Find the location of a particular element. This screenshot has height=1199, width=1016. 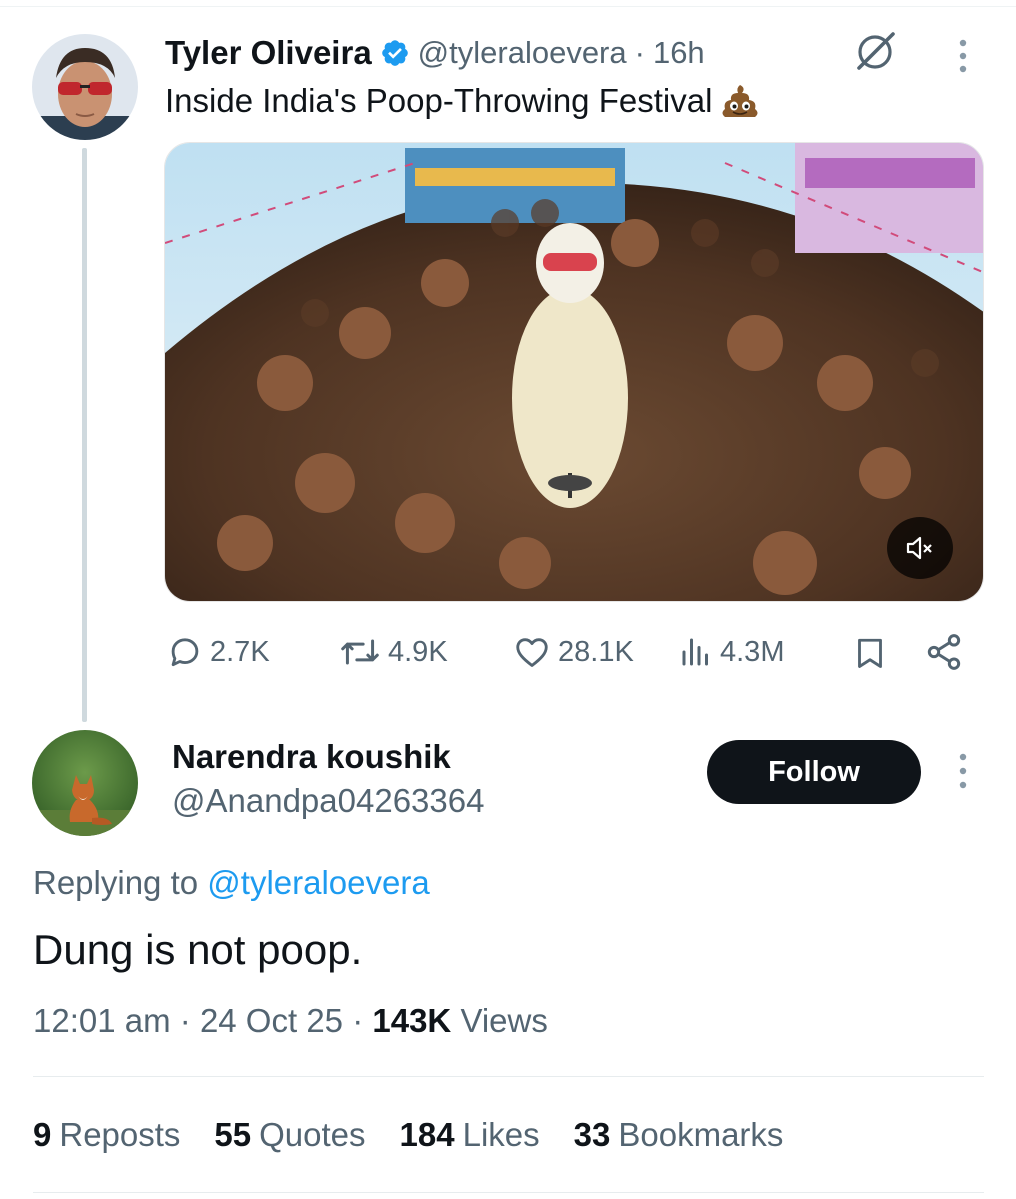

reply-meta: 12:01 am · 24 Oct 25 · 143K Views is located at coordinates (290, 1021).